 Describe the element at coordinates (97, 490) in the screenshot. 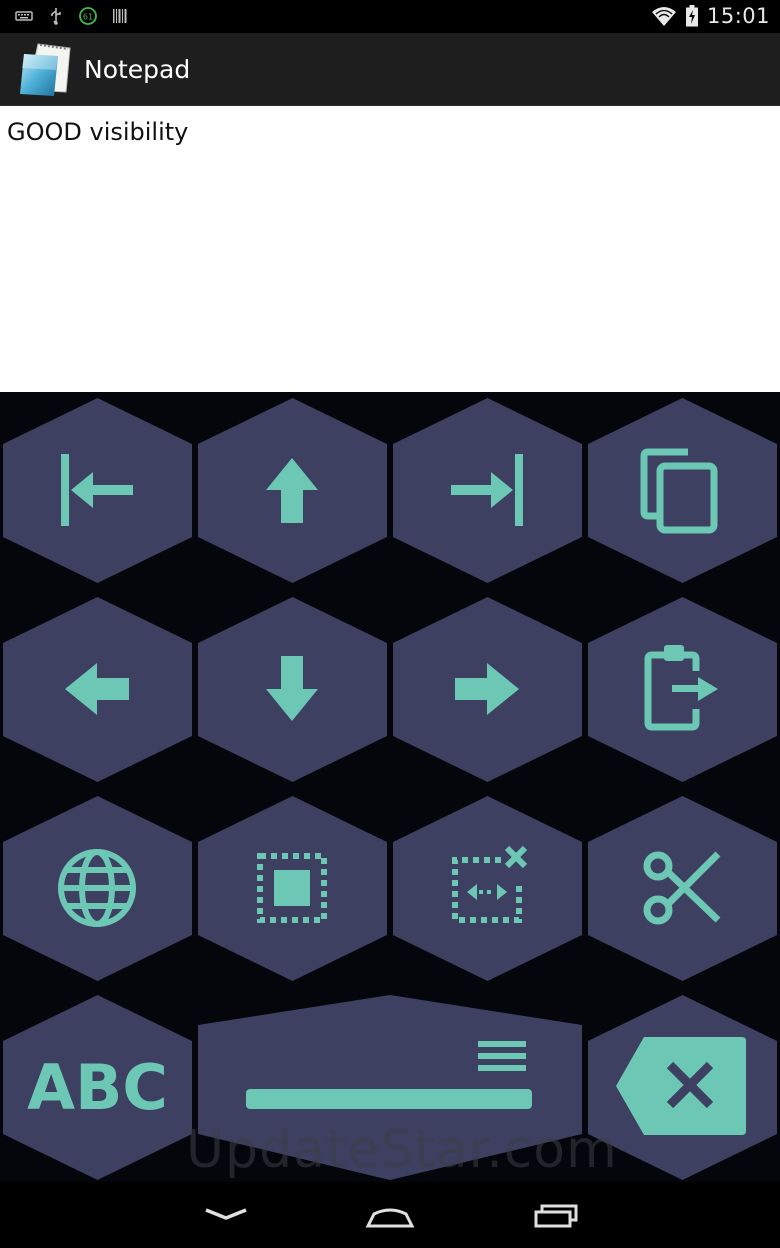

I see `home-arrow-key` at that location.